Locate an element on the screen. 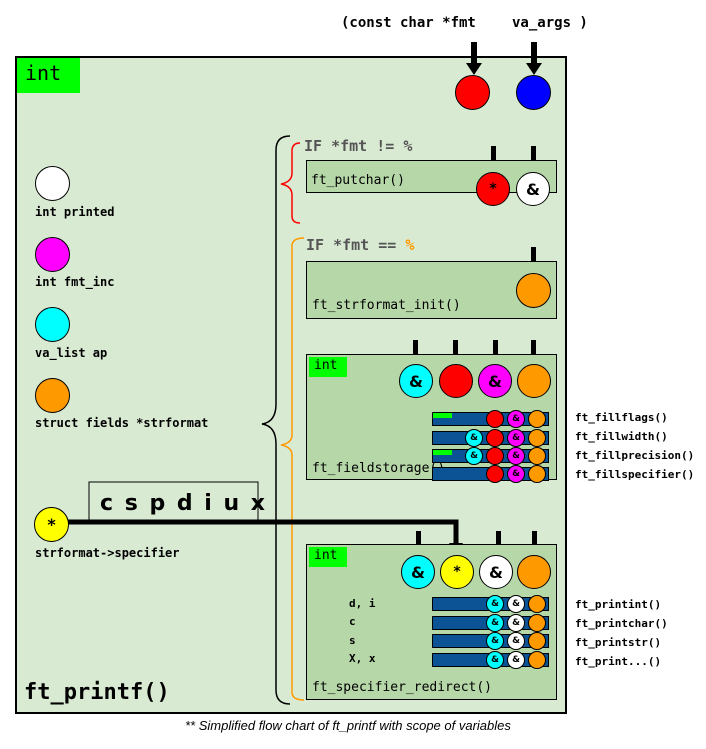 The height and width of the screenshot is (749, 706). specifier-circle: * is located at coordinates (51, 524).